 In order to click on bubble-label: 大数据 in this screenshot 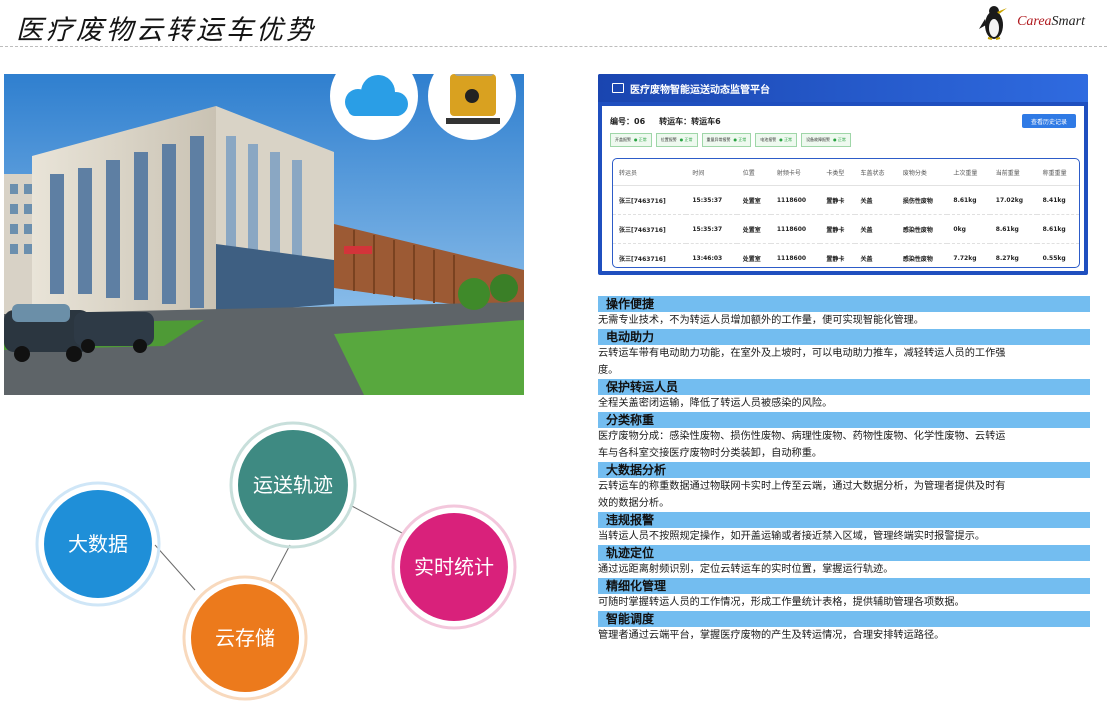, I will do `click(98, 544)`.